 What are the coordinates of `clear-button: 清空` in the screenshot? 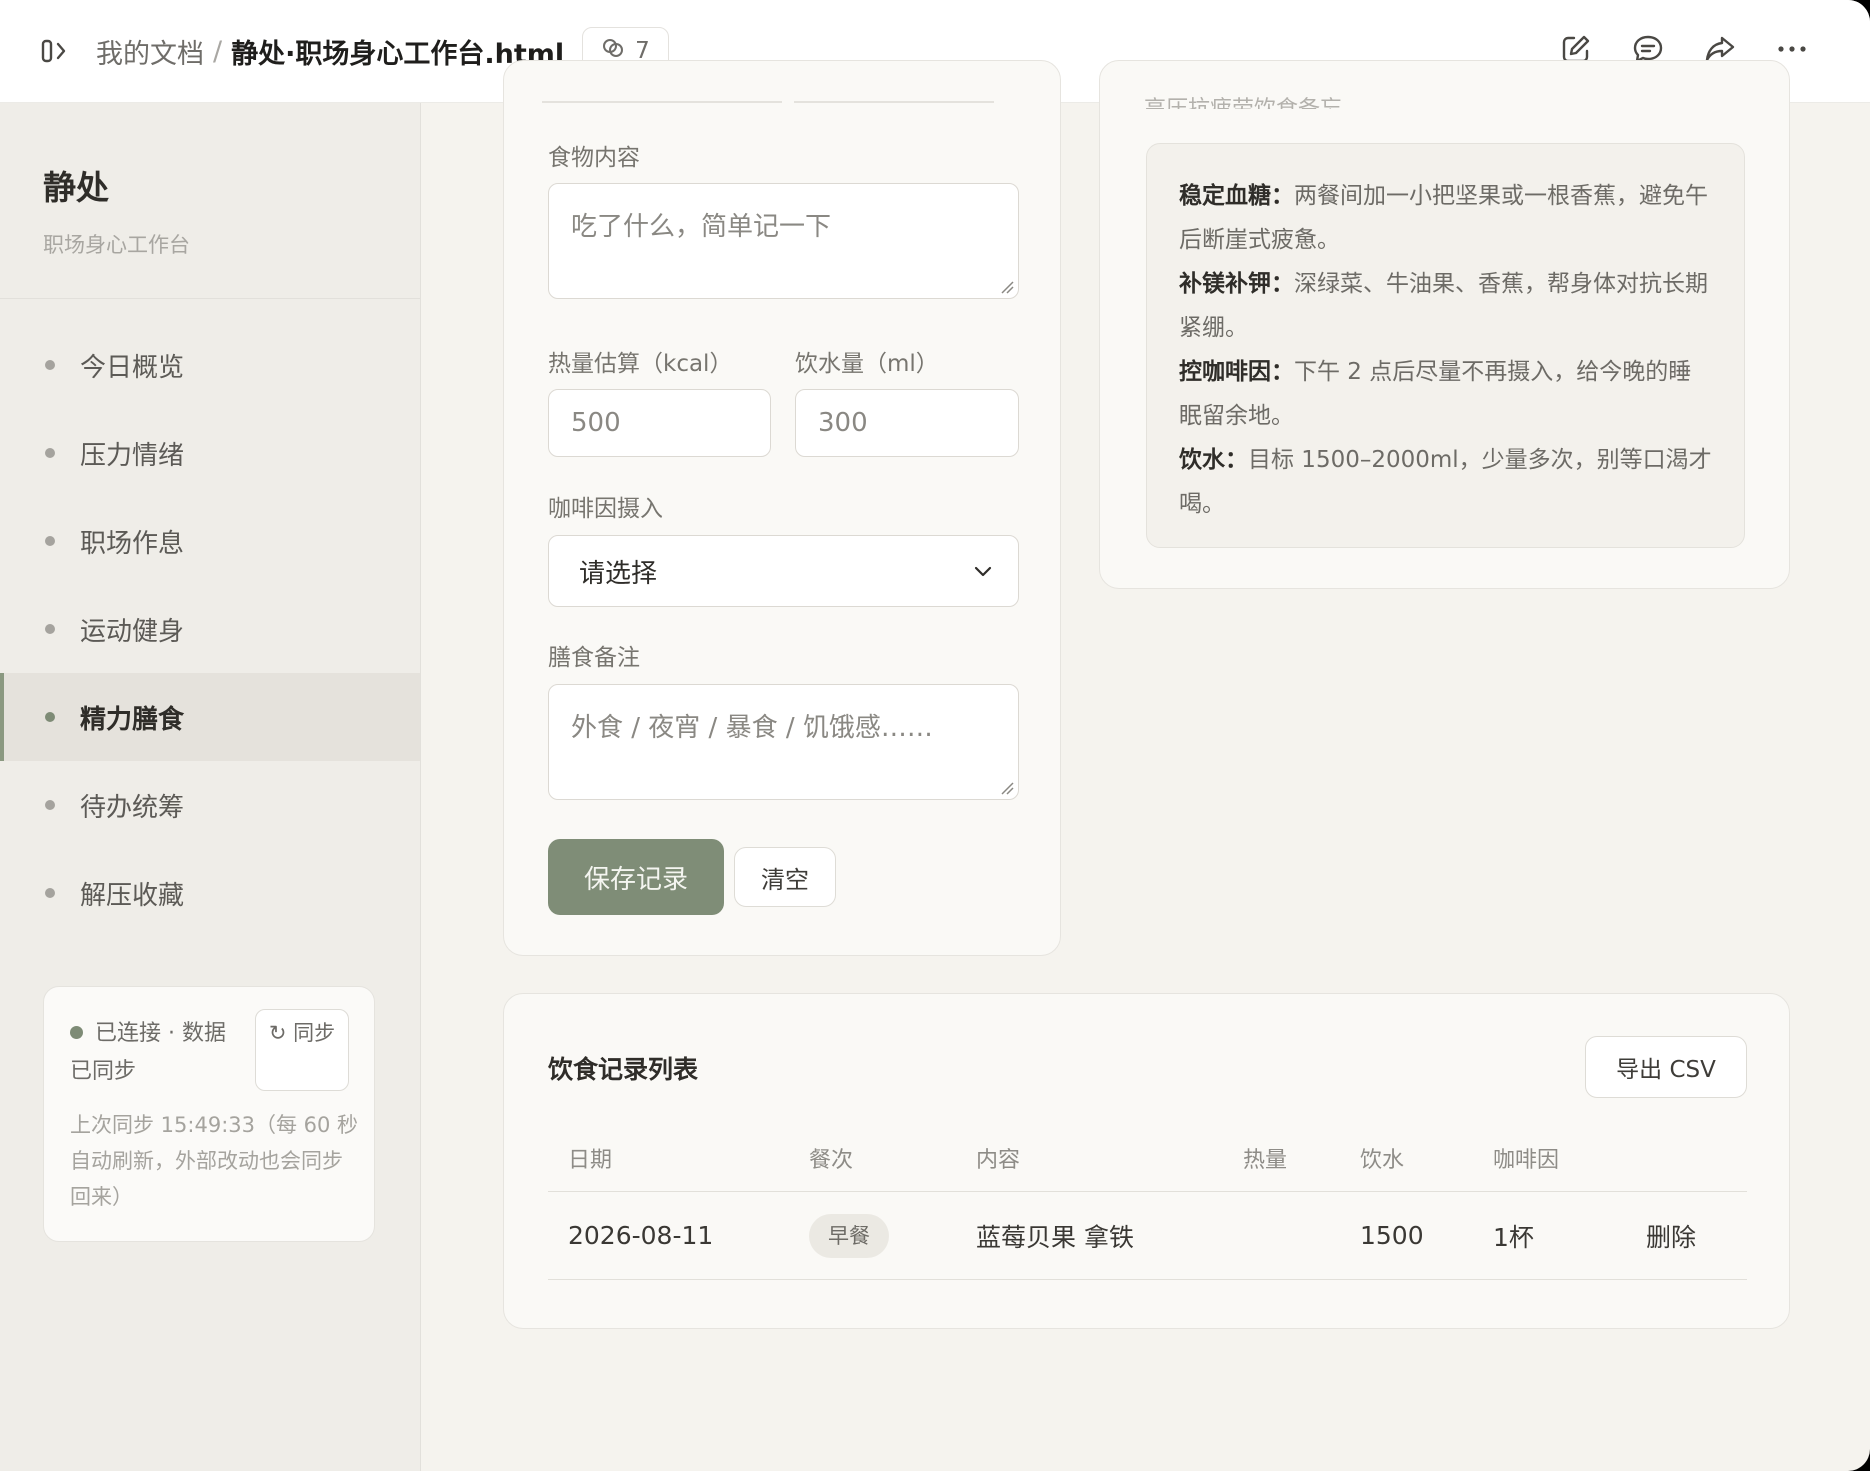 It's located at (785, 877).